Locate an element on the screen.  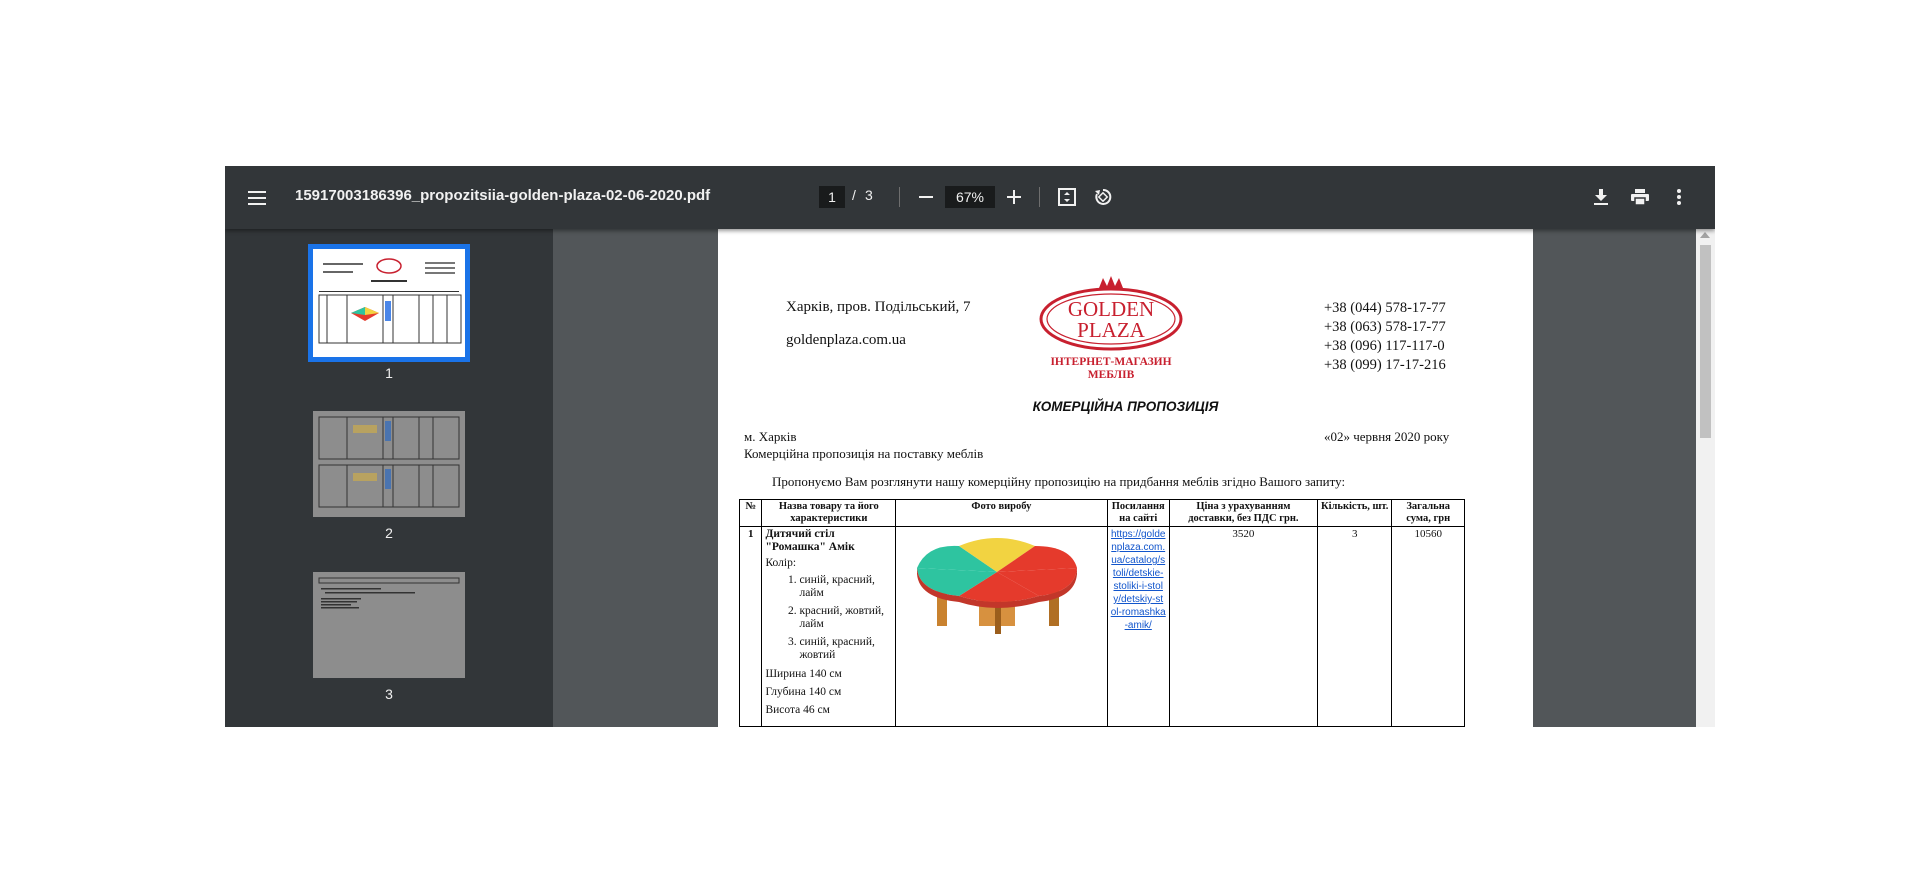
product-width: Ширина 140 см is located at coordinates (803, 674).